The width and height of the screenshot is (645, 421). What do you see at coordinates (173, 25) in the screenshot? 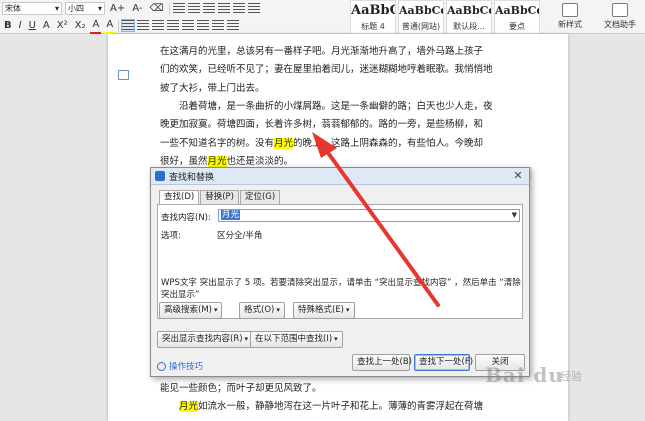
I see `align-justify-icon` at bounding box center [173, 25].